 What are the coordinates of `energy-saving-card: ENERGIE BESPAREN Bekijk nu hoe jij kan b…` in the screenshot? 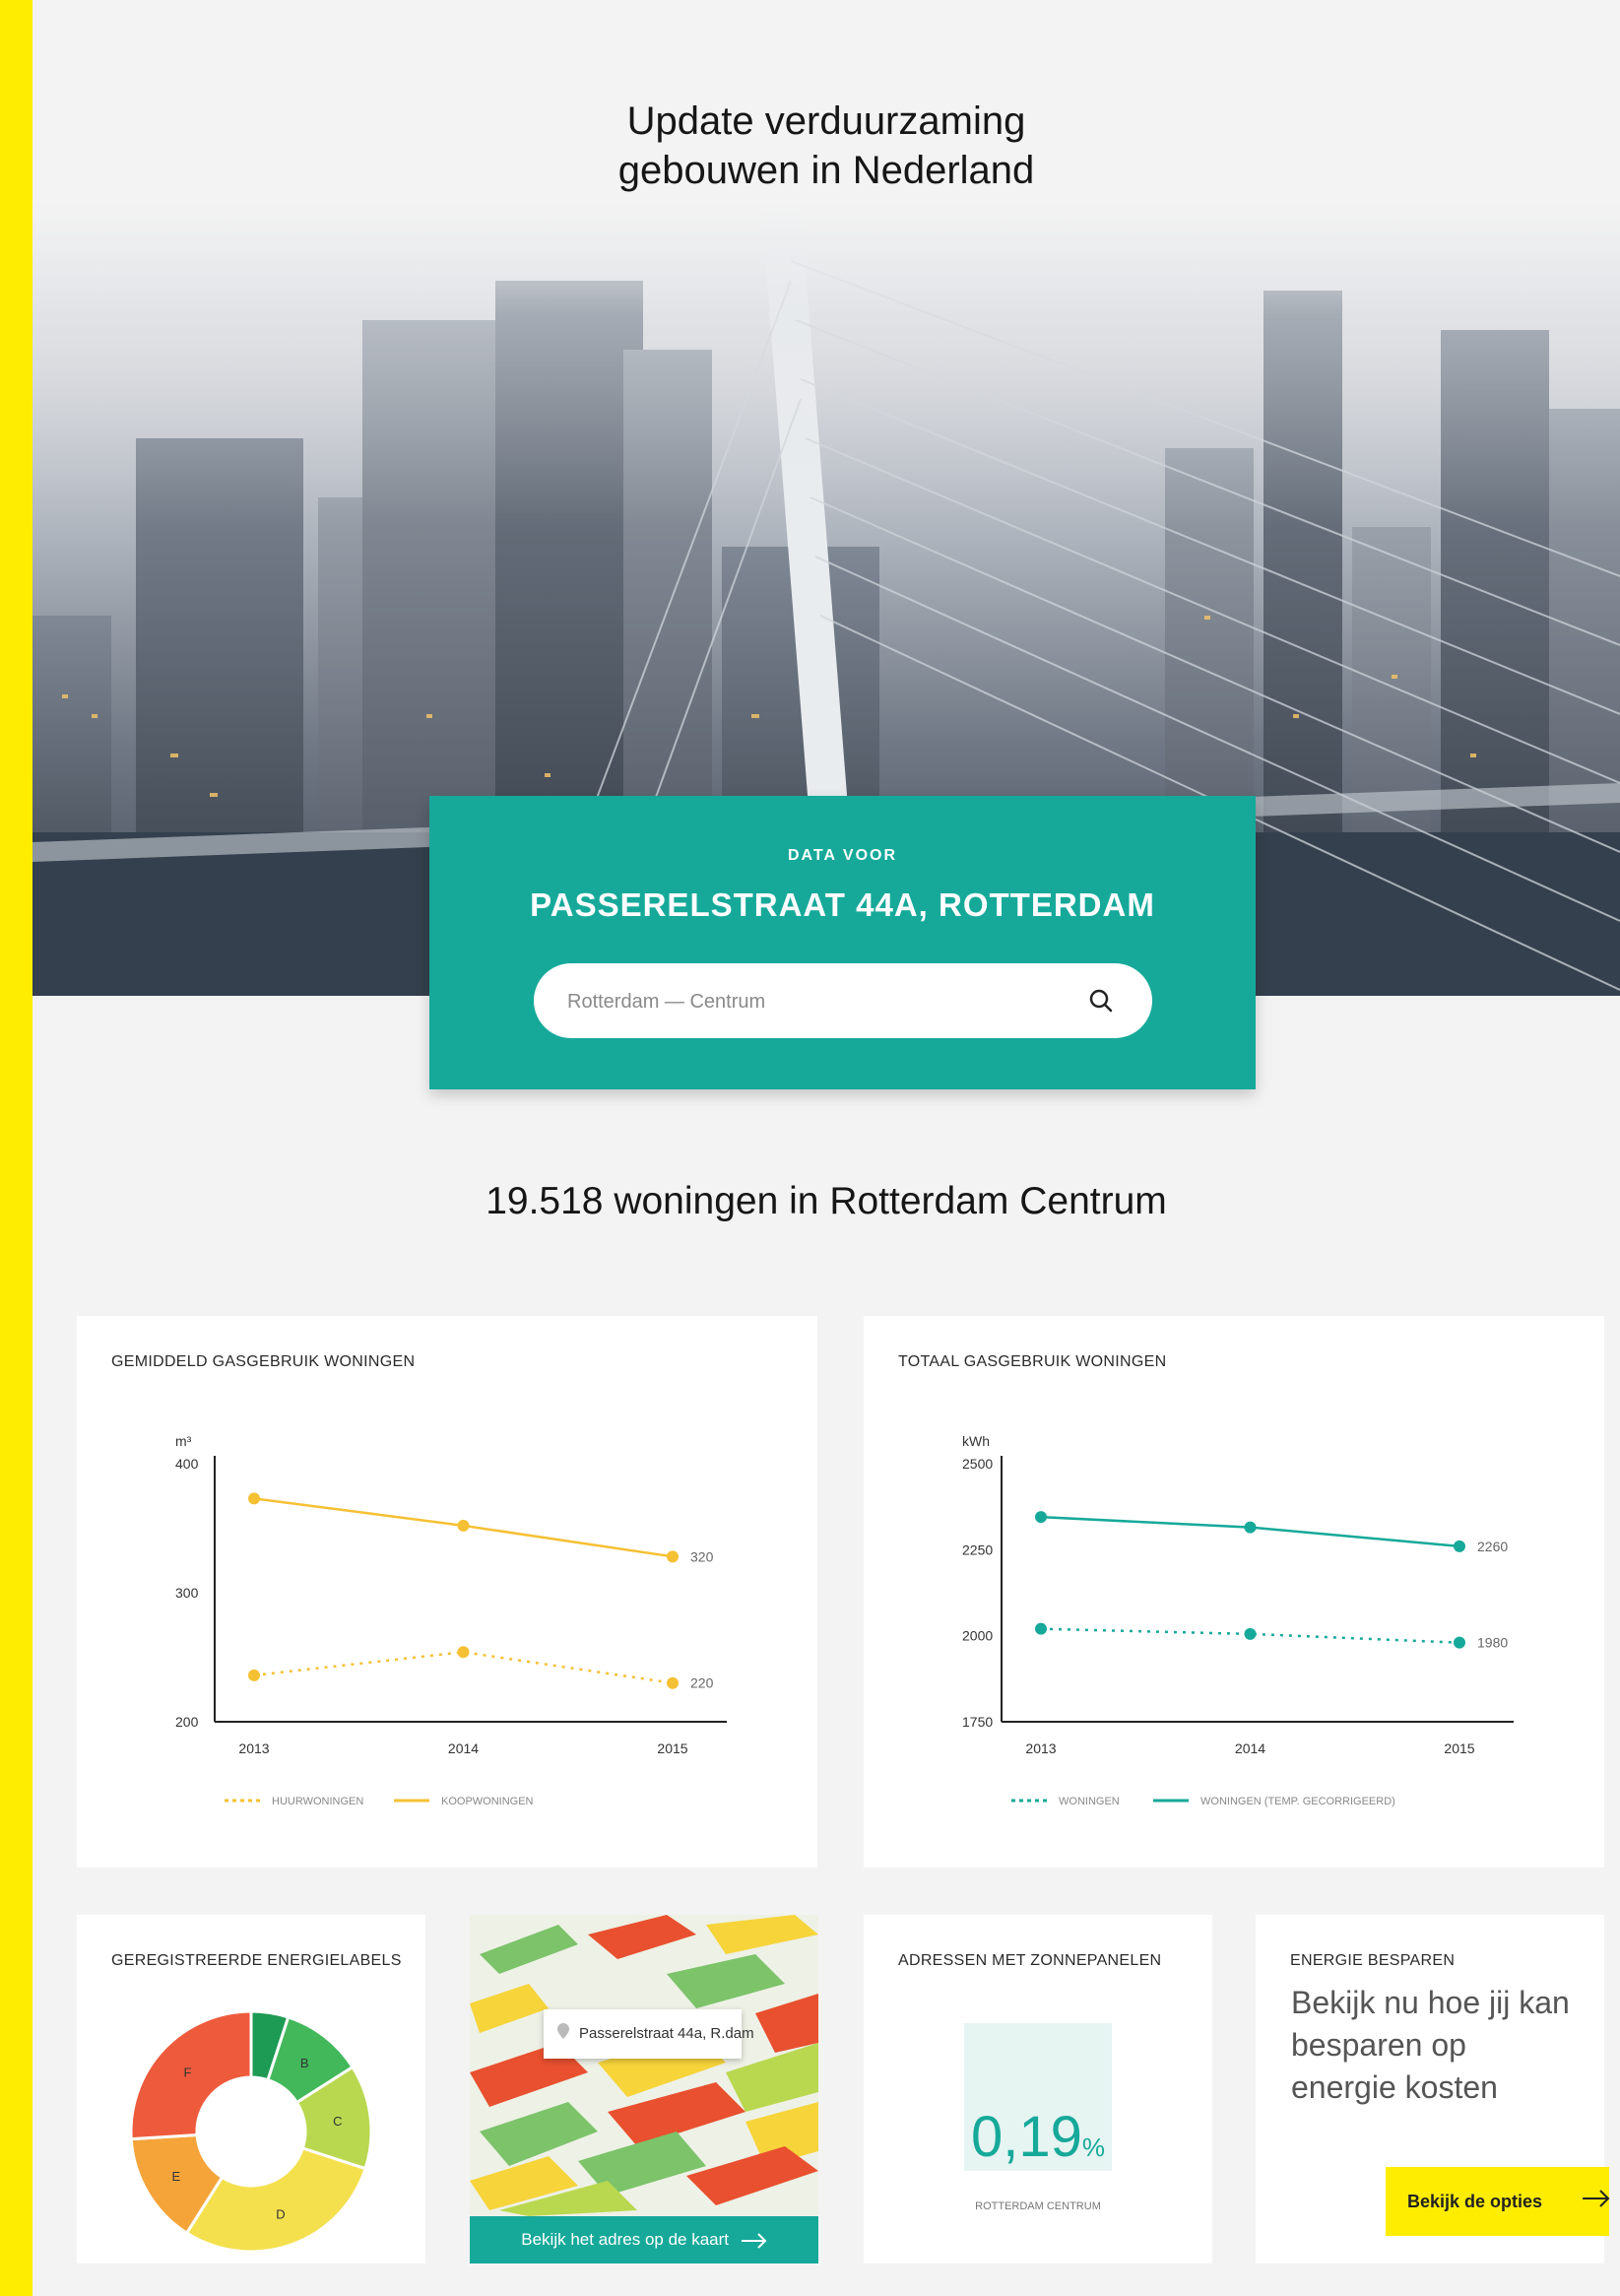 It's located at (1433, 2089).